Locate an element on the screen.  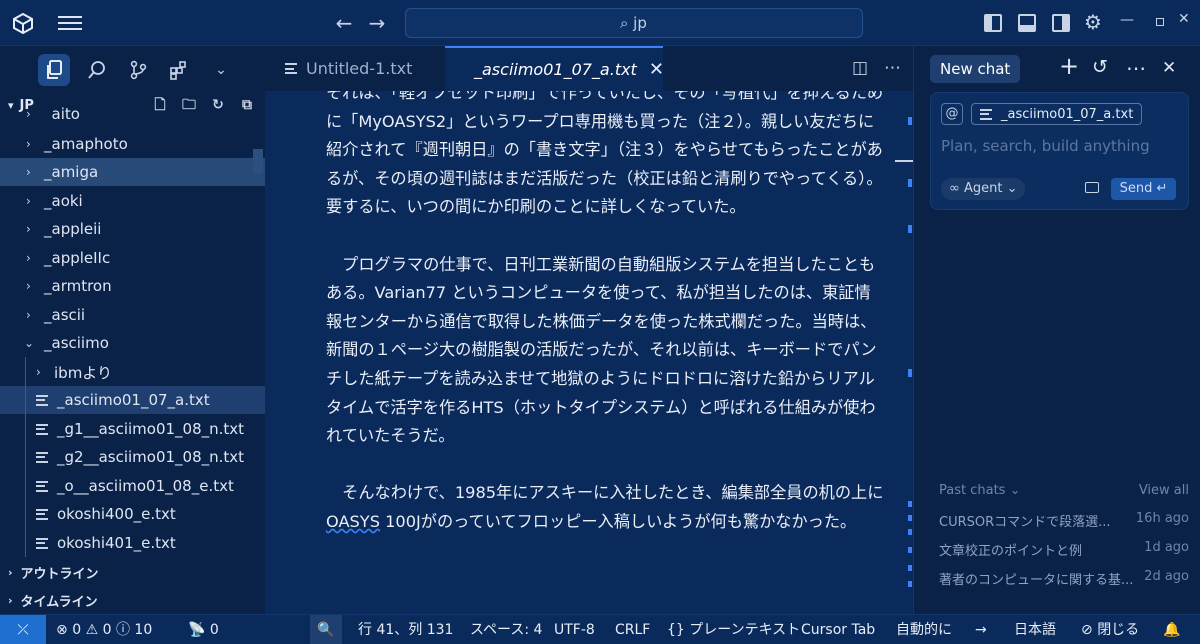
timeline-panel-header: › タイムライン is located at coordinates (132, 600).